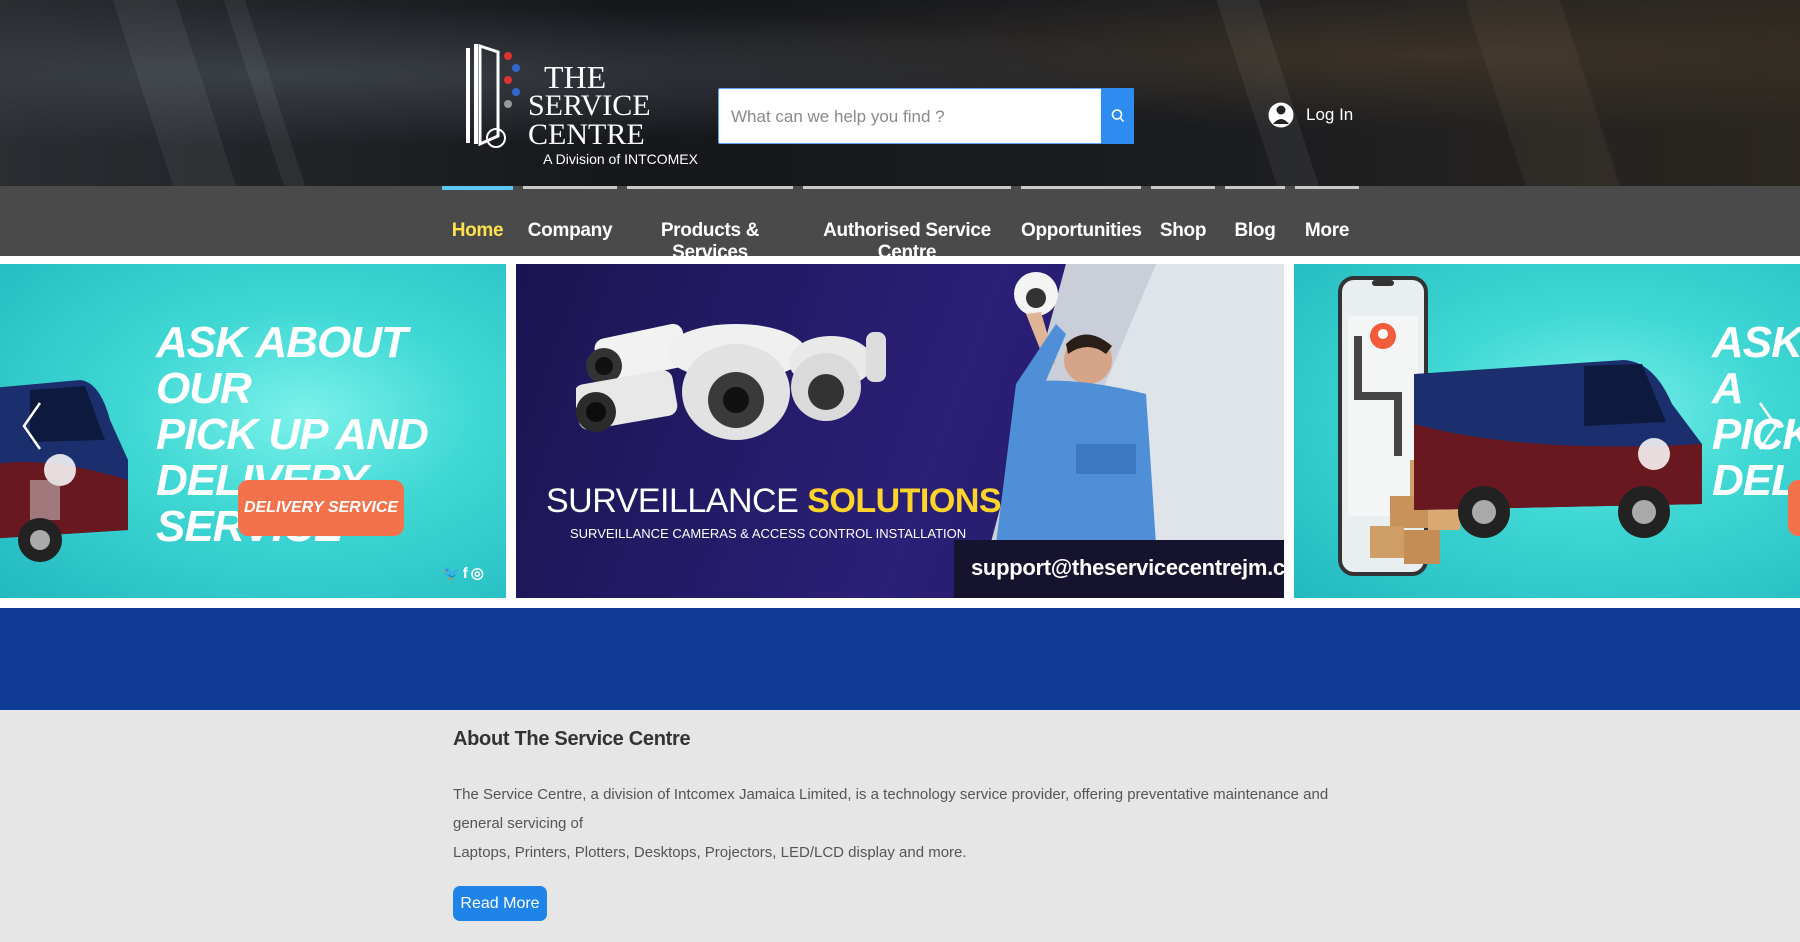 The image size is (1800, 942). Describe the element at coordinates (1768, 426) in the screenshot. I see `chevron-right-icon` at that location.